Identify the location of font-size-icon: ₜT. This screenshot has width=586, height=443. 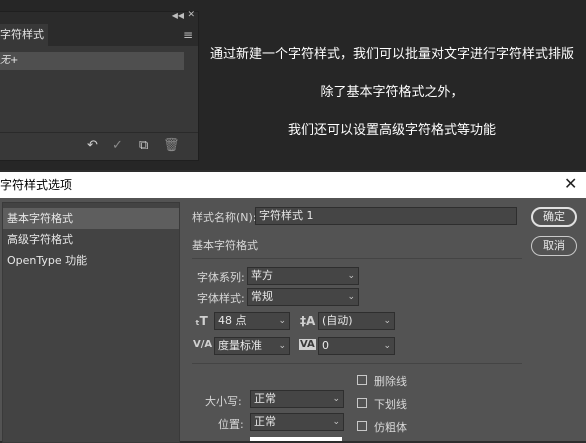
(201, 321).